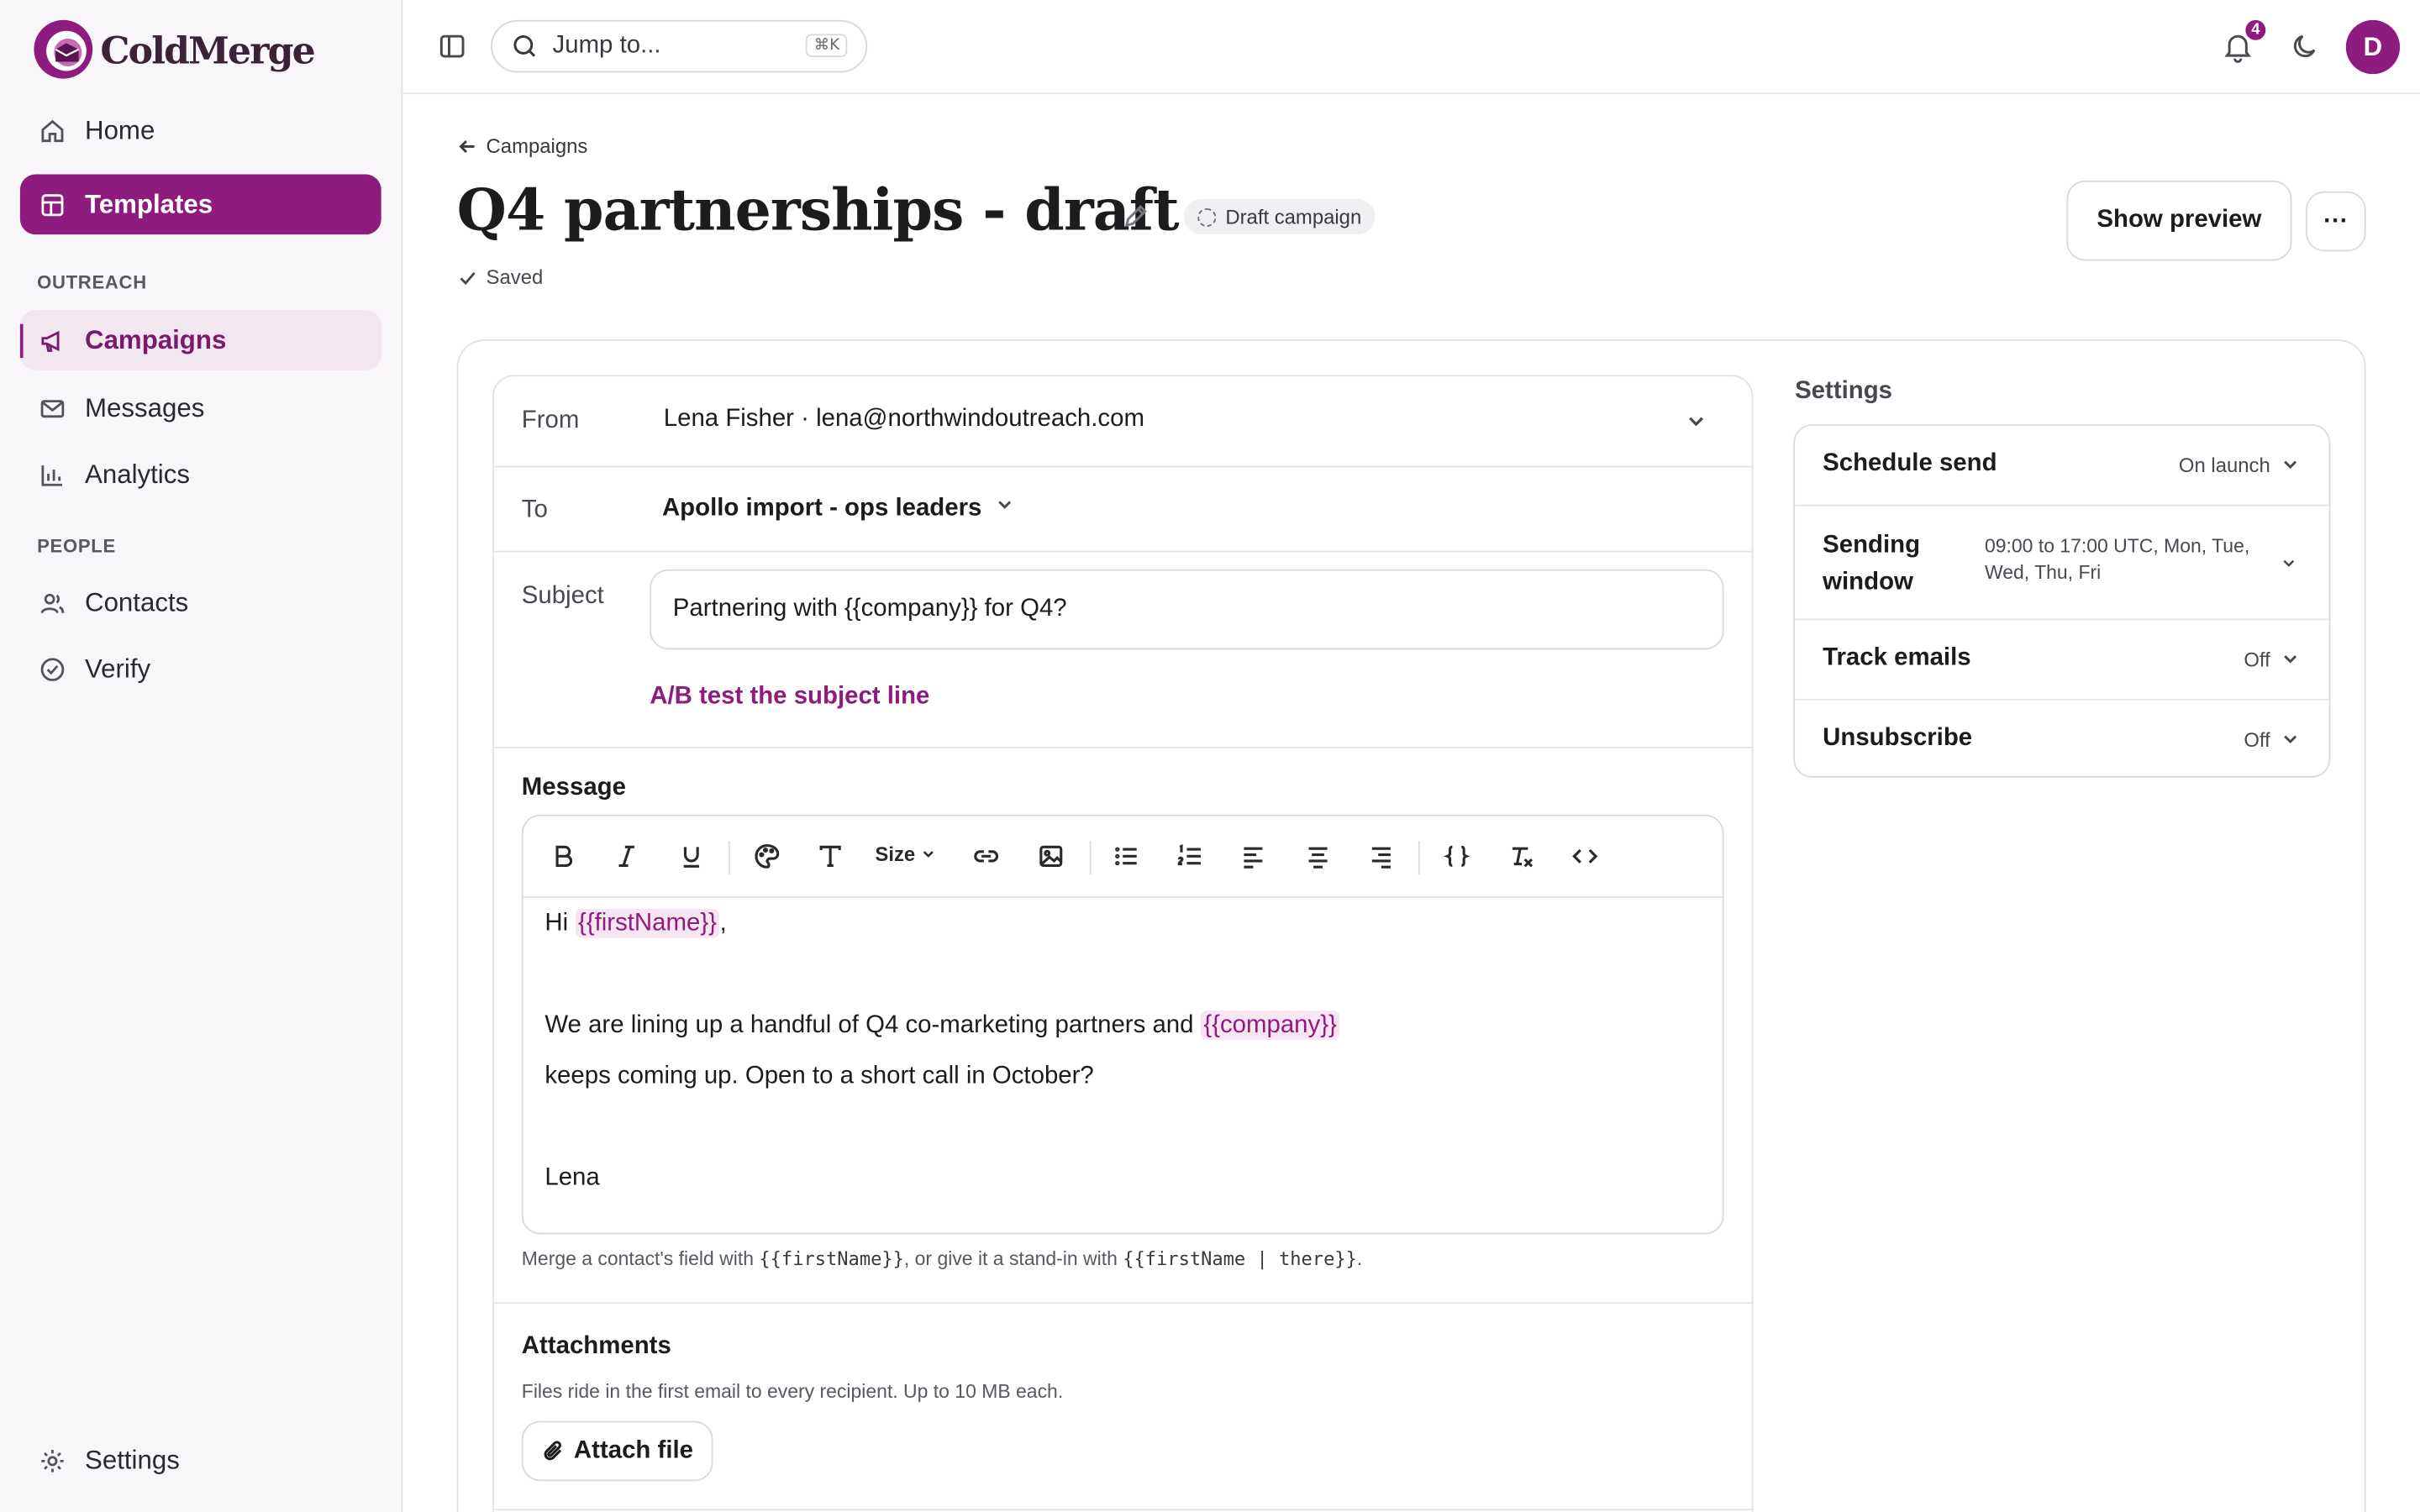  Describe the element at coordinates (904, 419) in the screenshot. I see `from-select: Lena Fisher · lena@northwindoutreach.com` at that location.